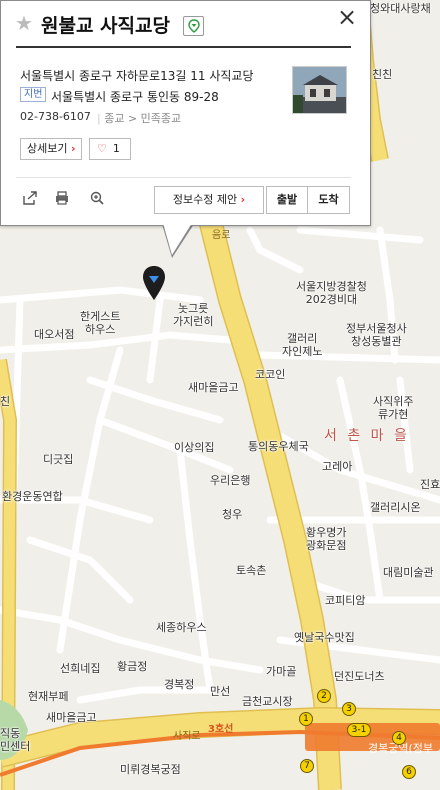  What do you see at coordinates (287, 200) in the screenshot?
I see `route-from-button: 출발` at bounding box center [287, 200].